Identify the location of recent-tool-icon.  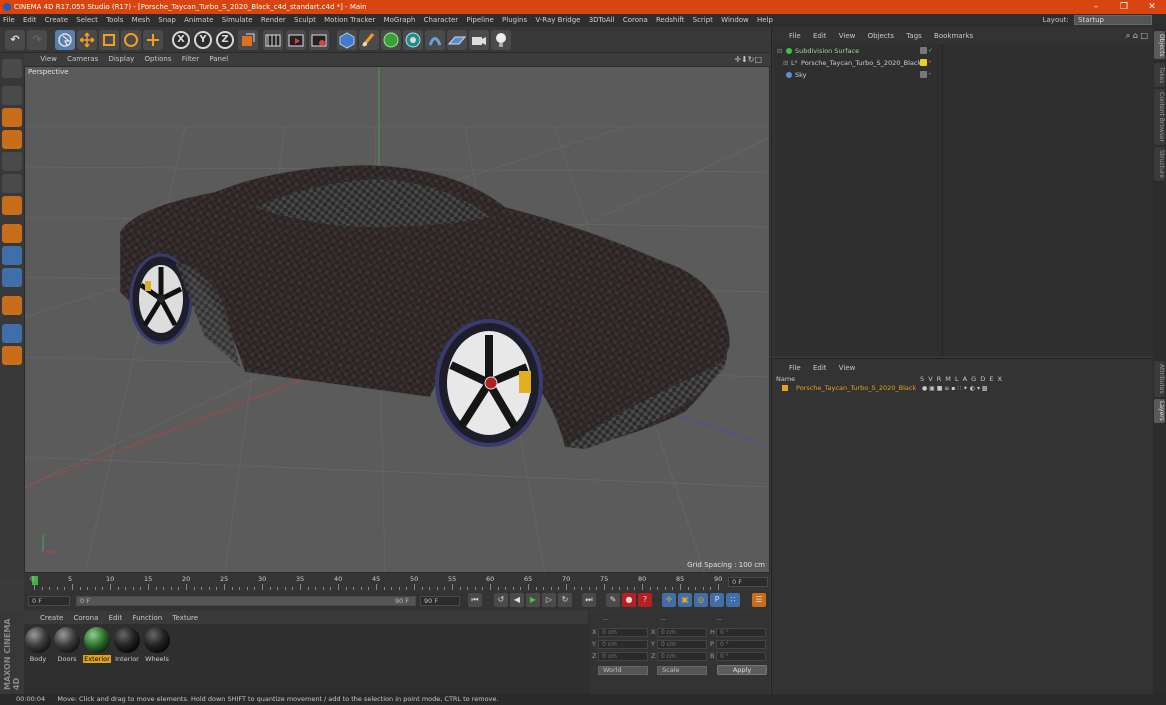
(153, 40).